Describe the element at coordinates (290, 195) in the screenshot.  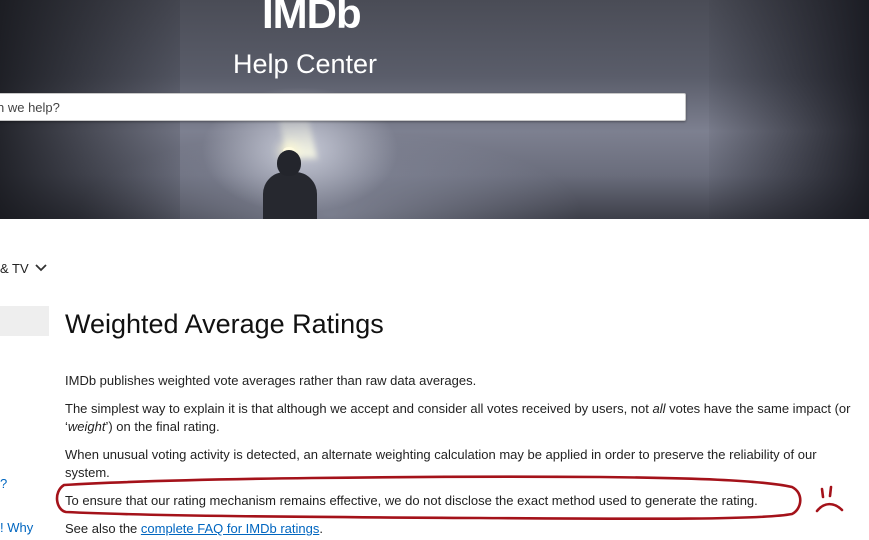
I see `person-silhouette` at that location.